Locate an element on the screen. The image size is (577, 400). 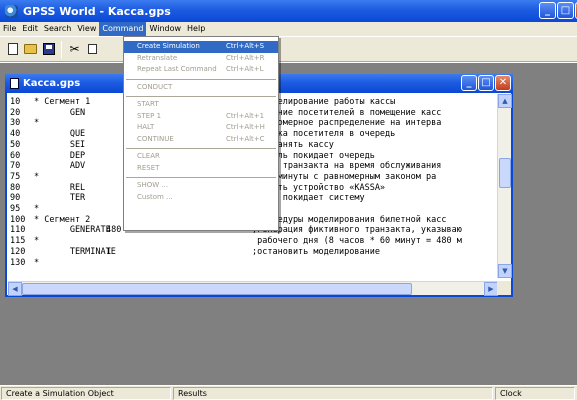
line-number: 130 is located at coordinates (18, 262).